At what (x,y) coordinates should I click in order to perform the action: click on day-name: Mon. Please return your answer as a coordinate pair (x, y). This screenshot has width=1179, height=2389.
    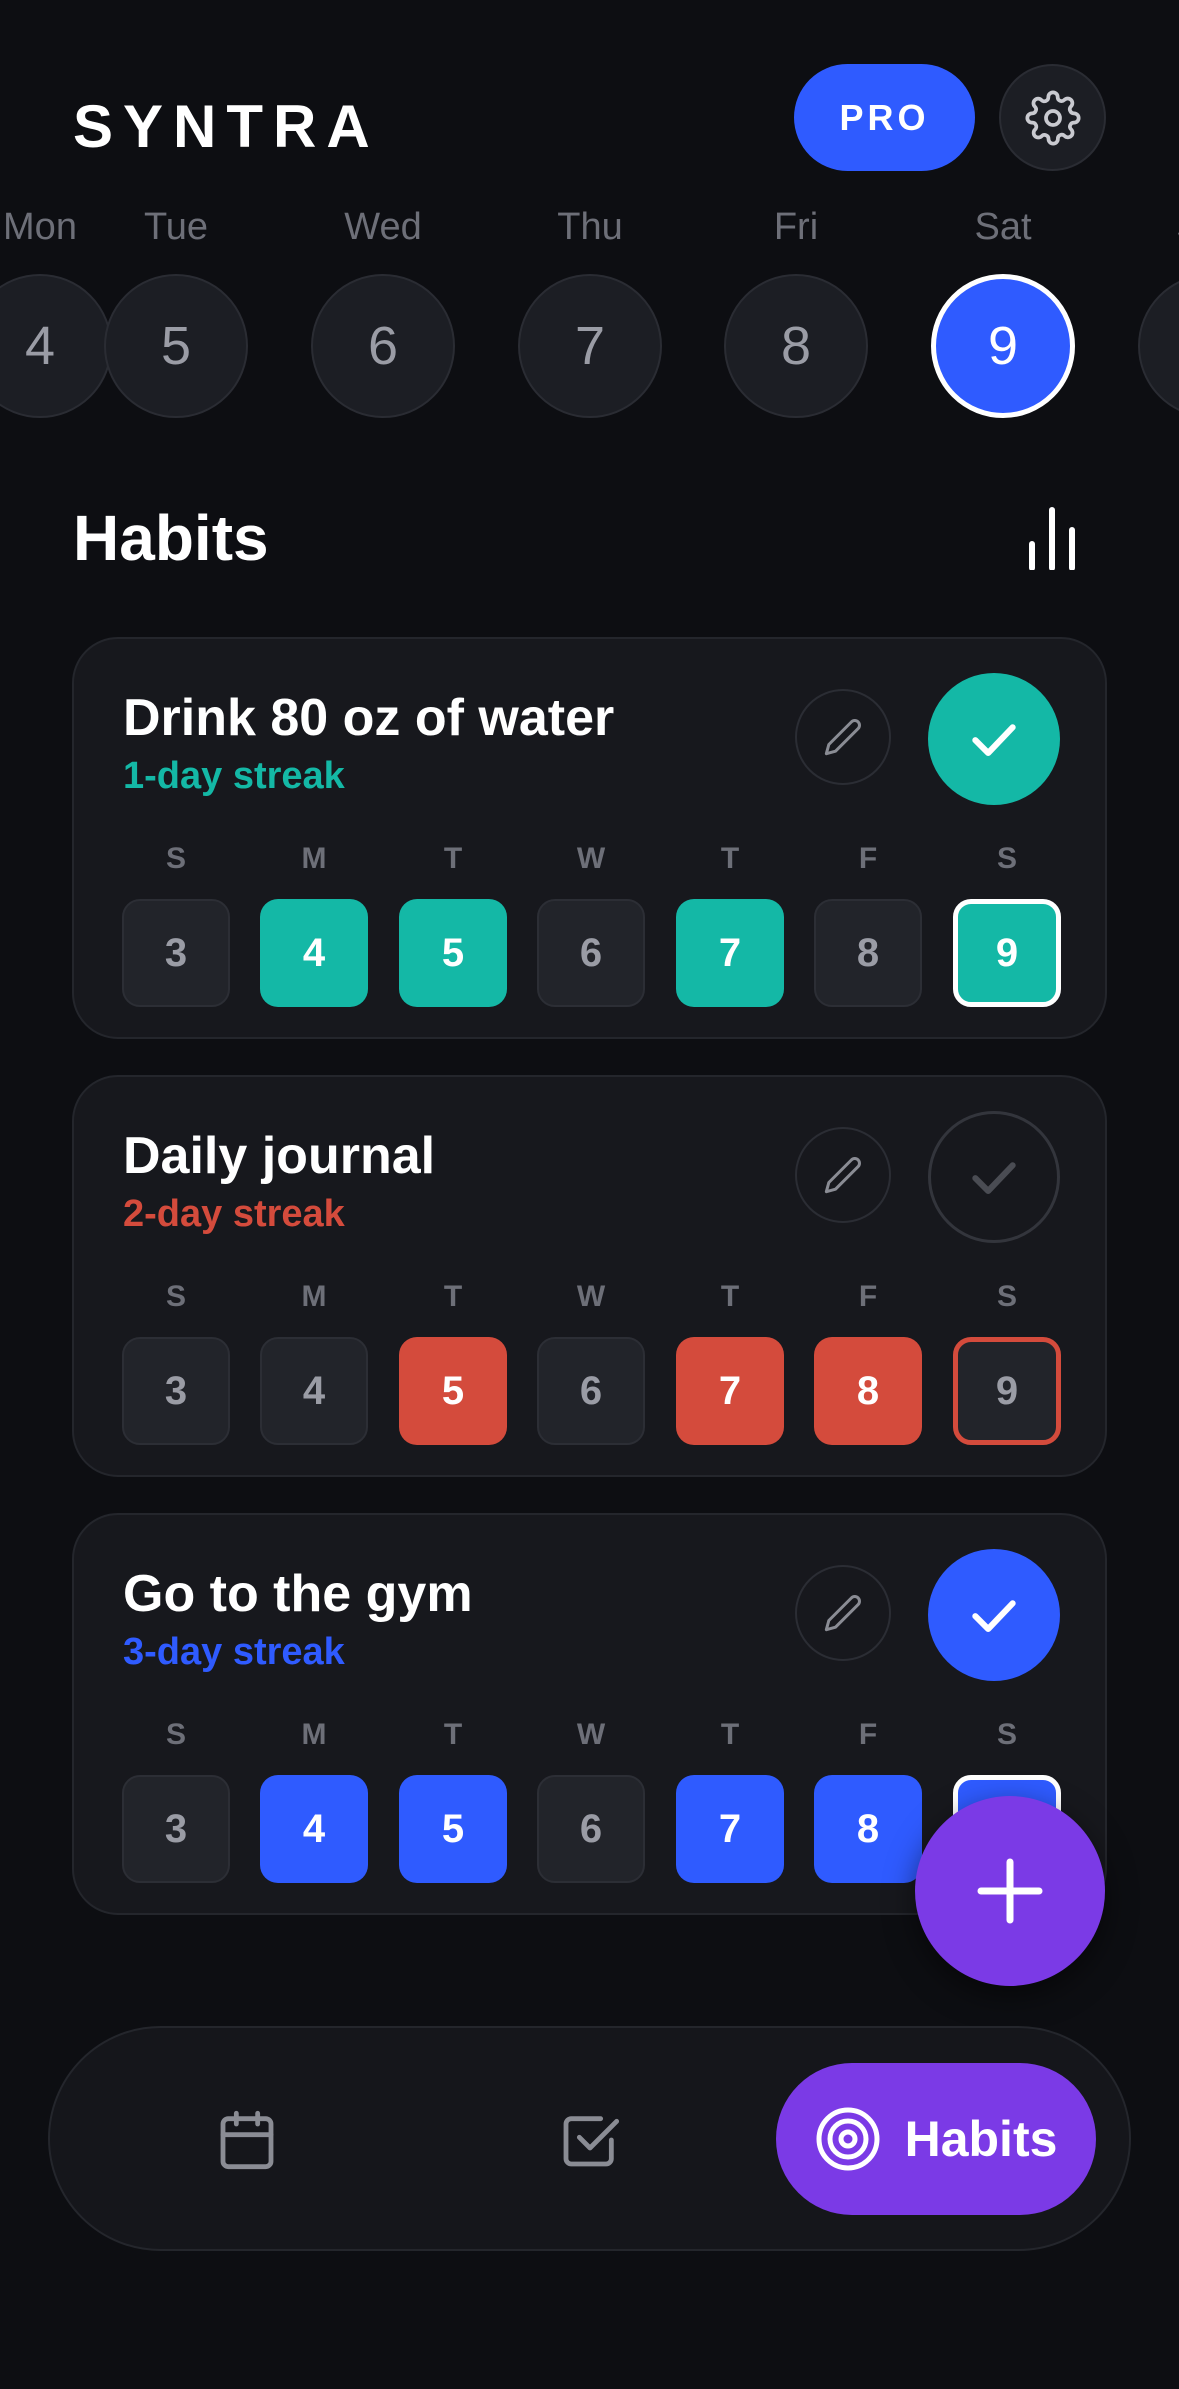
    Looking at the image, I should click on (40, 227).